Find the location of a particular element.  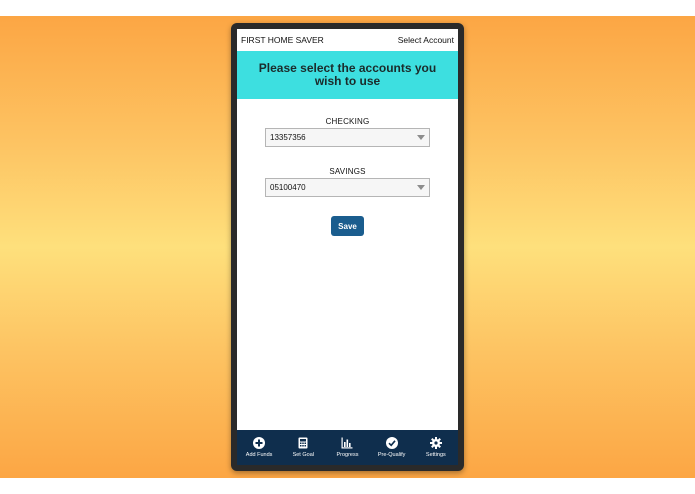

nav-add-funds: Add Funds is located at coordinates (259, 447).